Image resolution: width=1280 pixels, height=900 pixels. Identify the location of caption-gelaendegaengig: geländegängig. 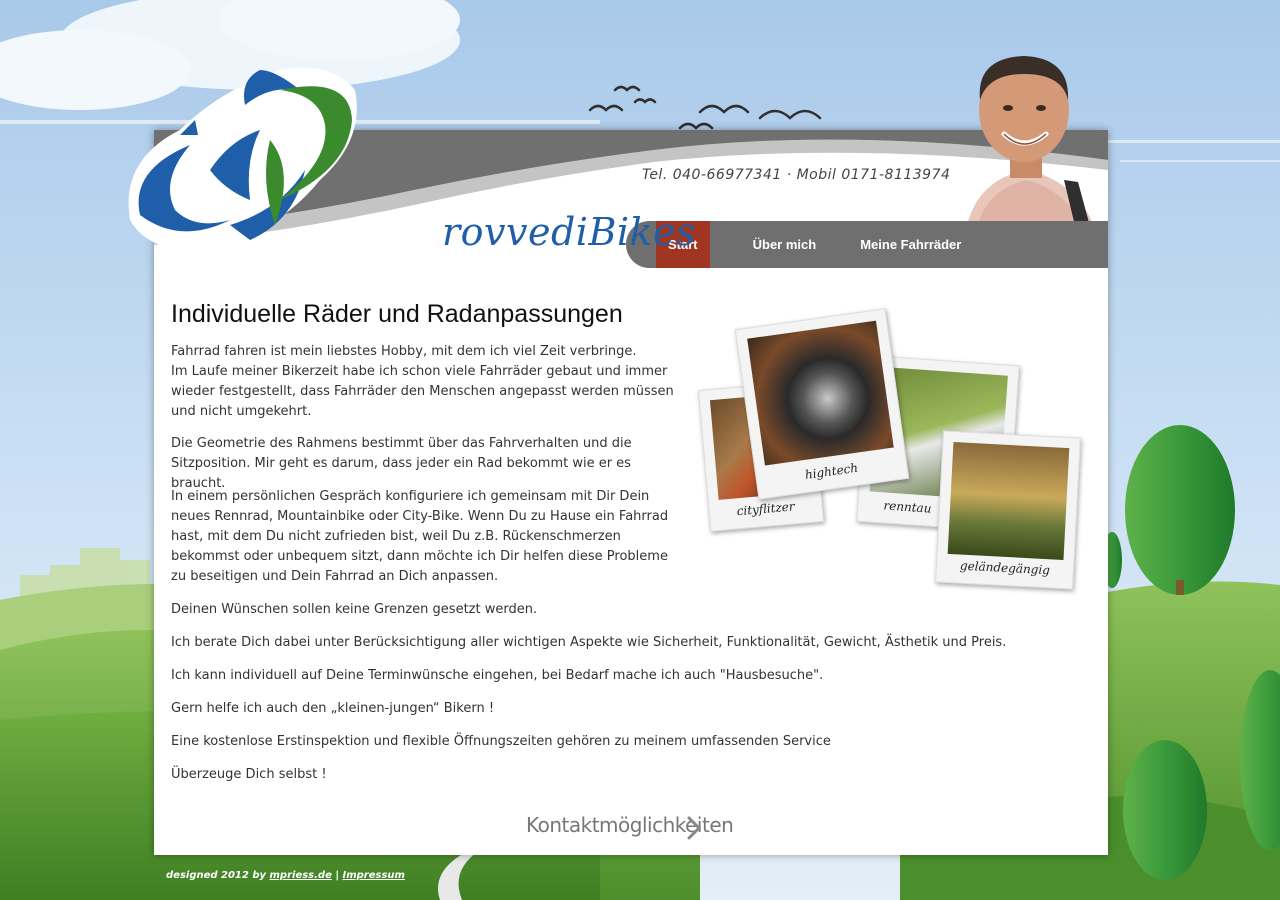
(1005, 568).